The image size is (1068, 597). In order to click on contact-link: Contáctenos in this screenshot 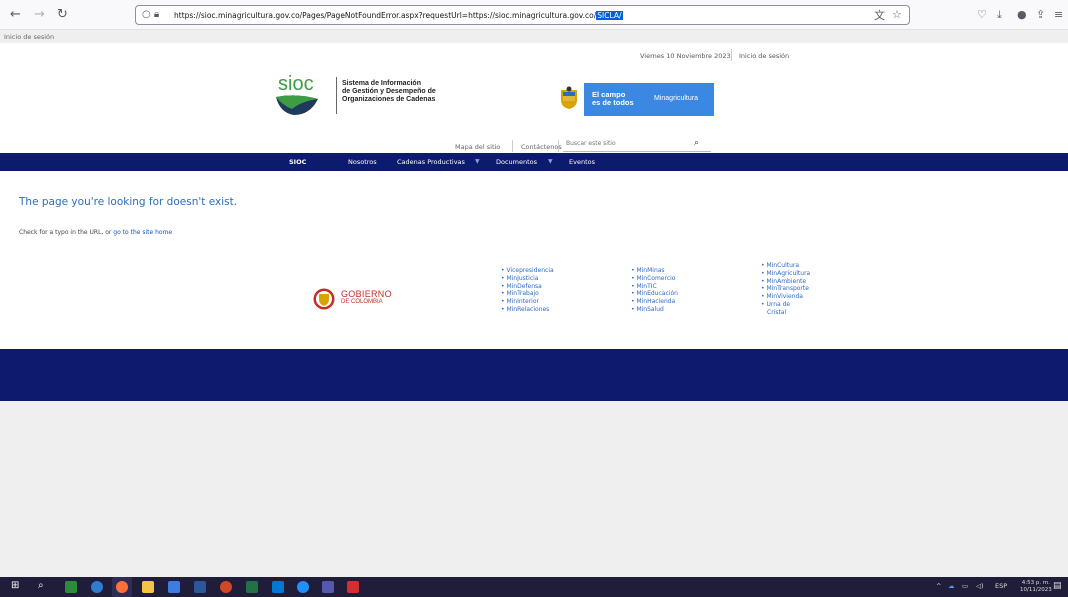, I will do `click(541, 147)`.